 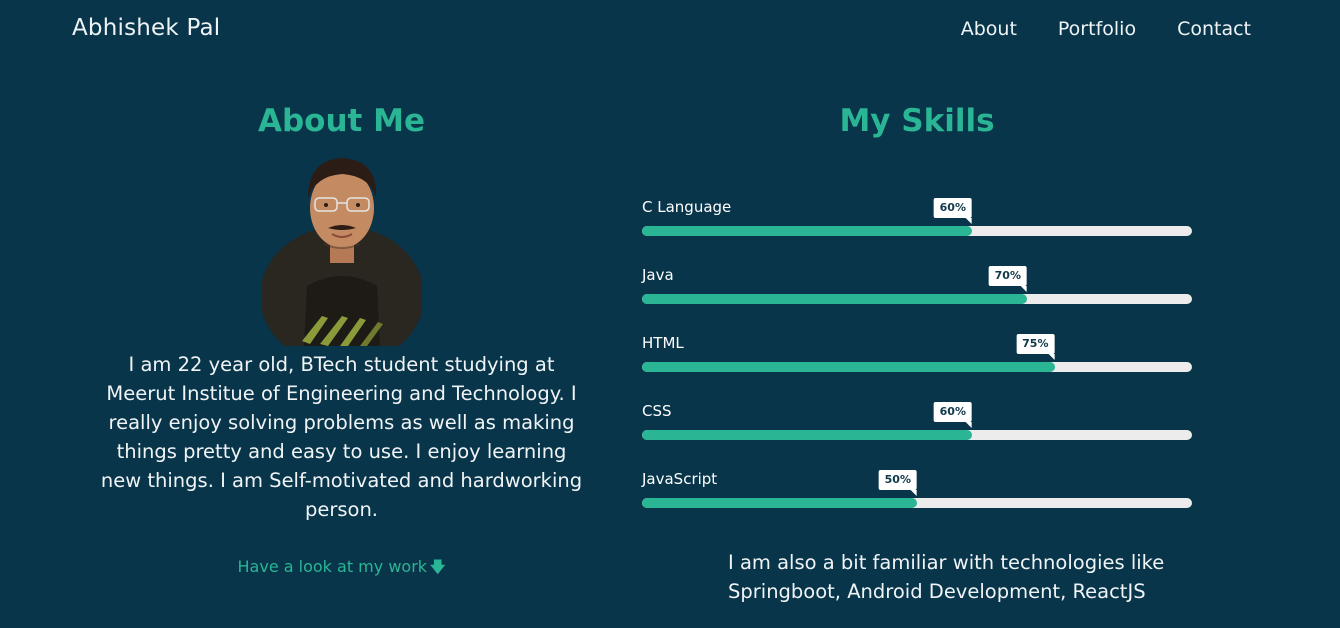 I want to click on skill-percent-badge: 75%, so click(x=1035, y=347).